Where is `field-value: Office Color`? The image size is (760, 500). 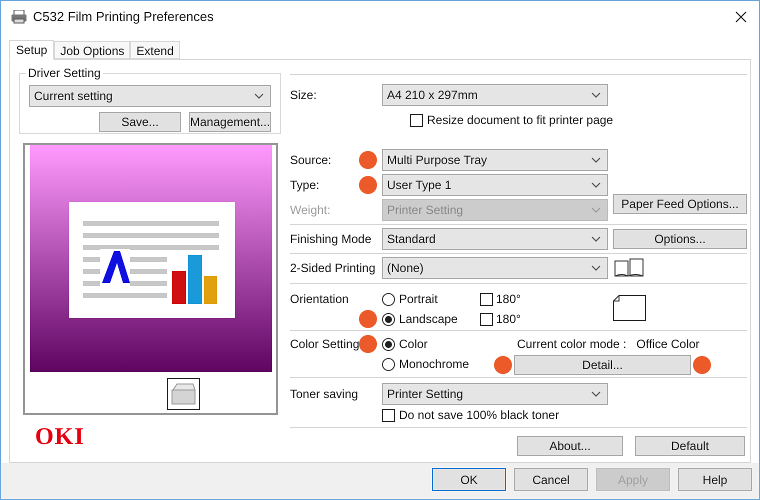
field-value: Office Color is located at coordinates (668, 344).